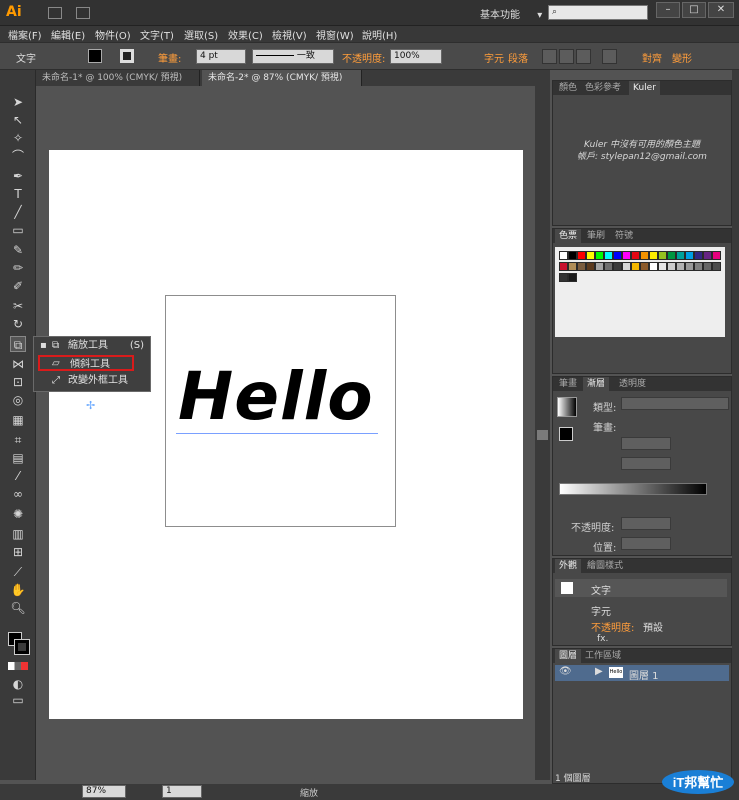 This screenshot has height=800, width=739. I want to click on direct-selection-tool-icon: ↖, so click(18, 120).